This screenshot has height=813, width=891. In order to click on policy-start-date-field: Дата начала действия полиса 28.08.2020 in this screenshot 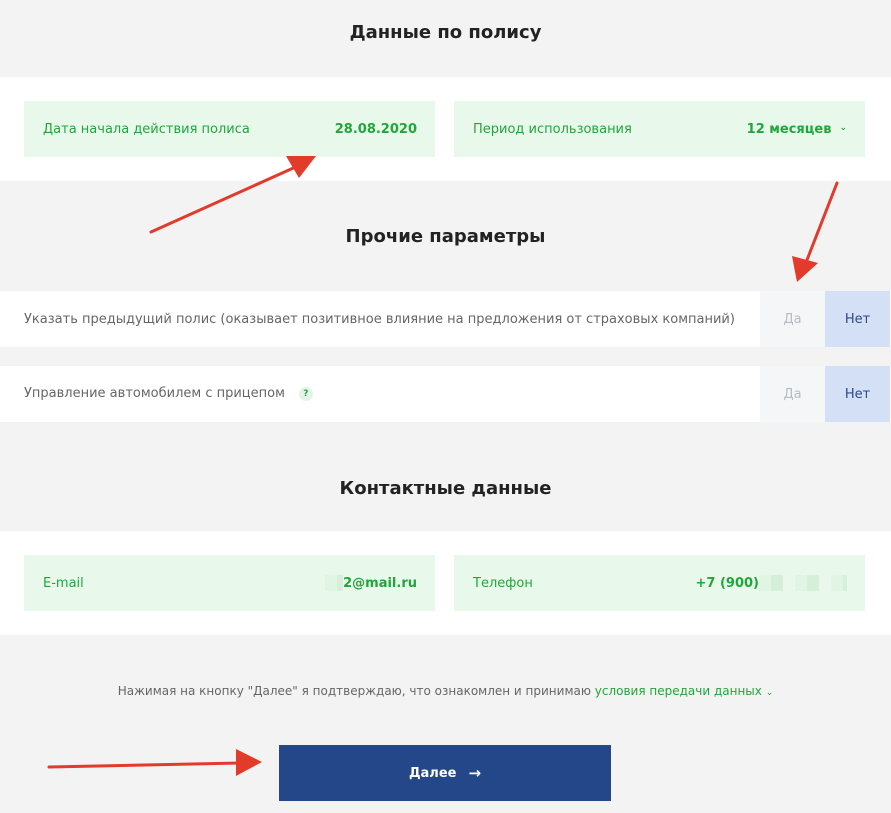, I will do `click(229, 129)`.